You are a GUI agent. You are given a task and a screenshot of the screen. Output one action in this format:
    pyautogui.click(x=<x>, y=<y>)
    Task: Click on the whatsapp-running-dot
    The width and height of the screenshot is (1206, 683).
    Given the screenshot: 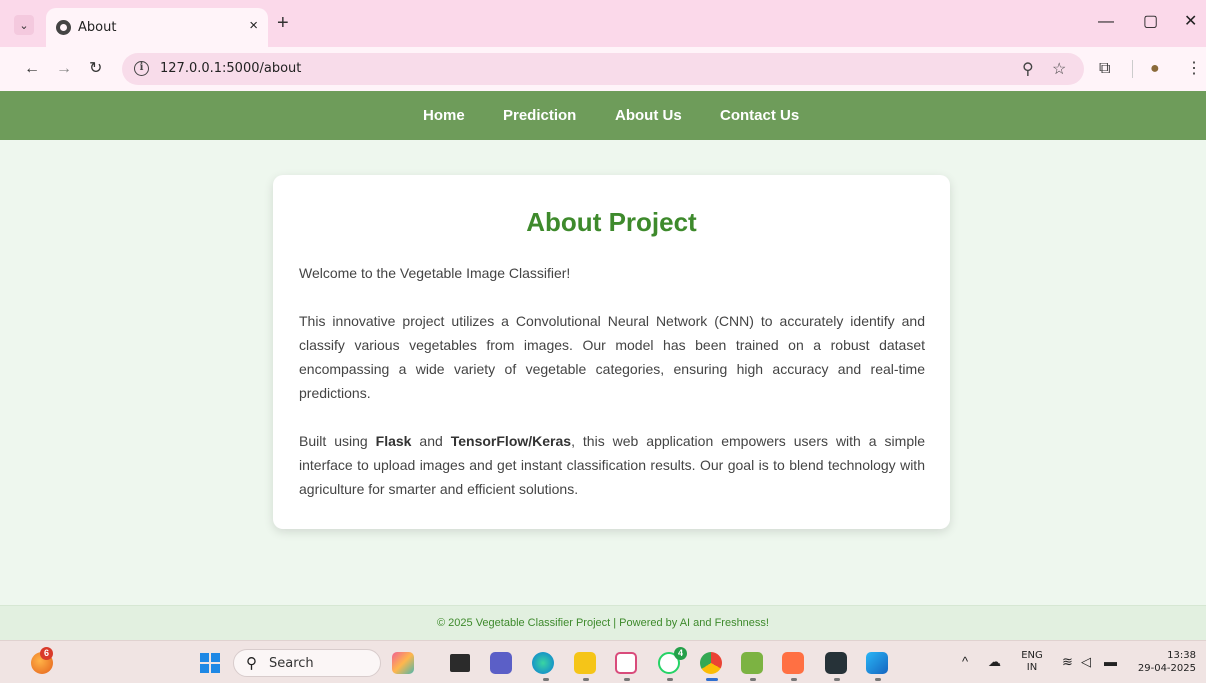 What is the action you would take?
    pyautogui.click(x=670, y=679)
    